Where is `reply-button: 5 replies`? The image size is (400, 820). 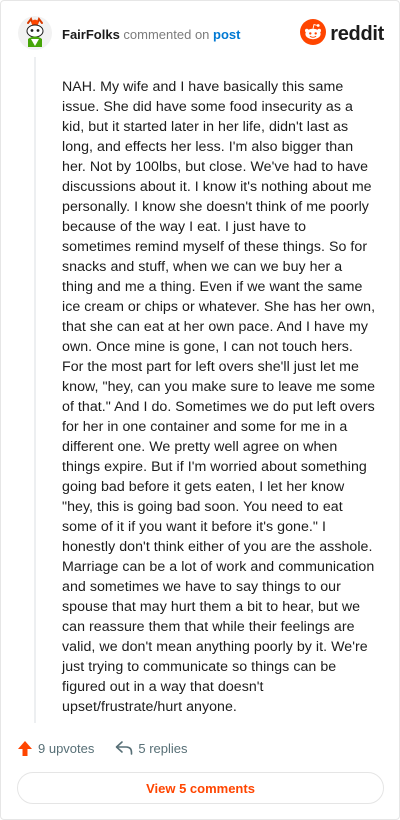 reply-button: 5 replies is located at coordinates (151, 748).